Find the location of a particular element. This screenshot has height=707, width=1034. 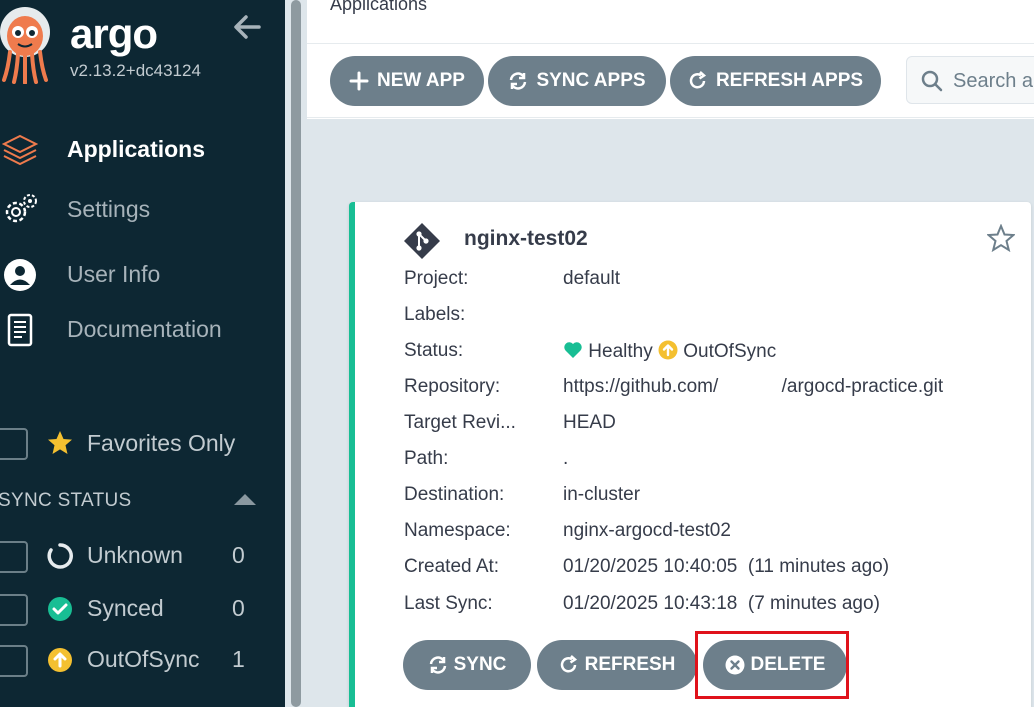

nav-settings-label: Settings is located at coordinates (109, 209).